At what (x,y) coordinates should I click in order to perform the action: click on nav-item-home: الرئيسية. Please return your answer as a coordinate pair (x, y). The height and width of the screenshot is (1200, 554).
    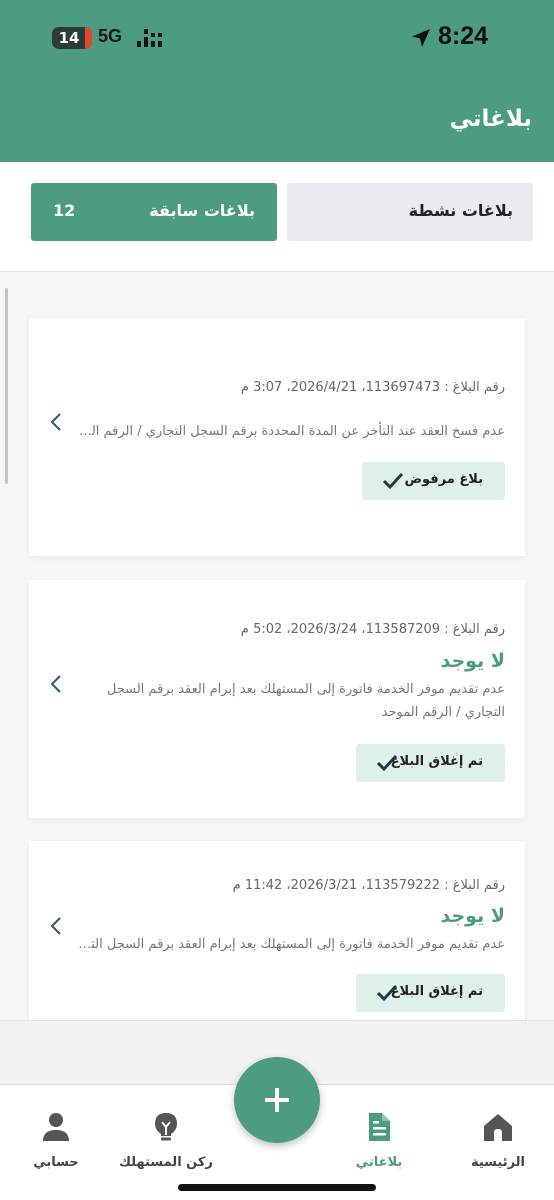
    Looking at the image, I should click on (498, 1135).